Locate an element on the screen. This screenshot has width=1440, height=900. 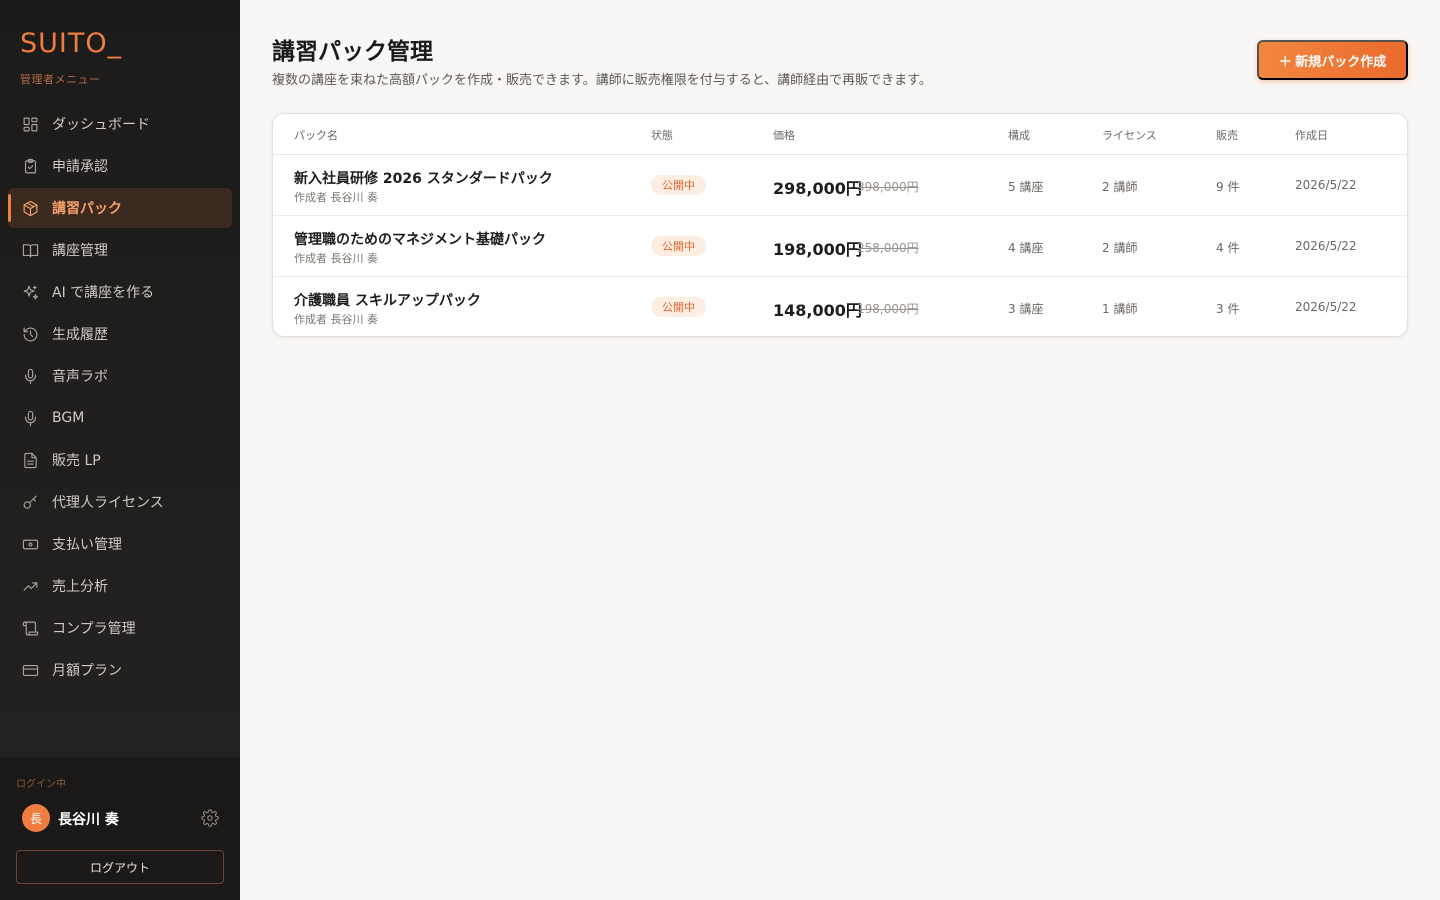
sidebar-item-label: 代理人ライセンス is located at coordinates (108, 503).